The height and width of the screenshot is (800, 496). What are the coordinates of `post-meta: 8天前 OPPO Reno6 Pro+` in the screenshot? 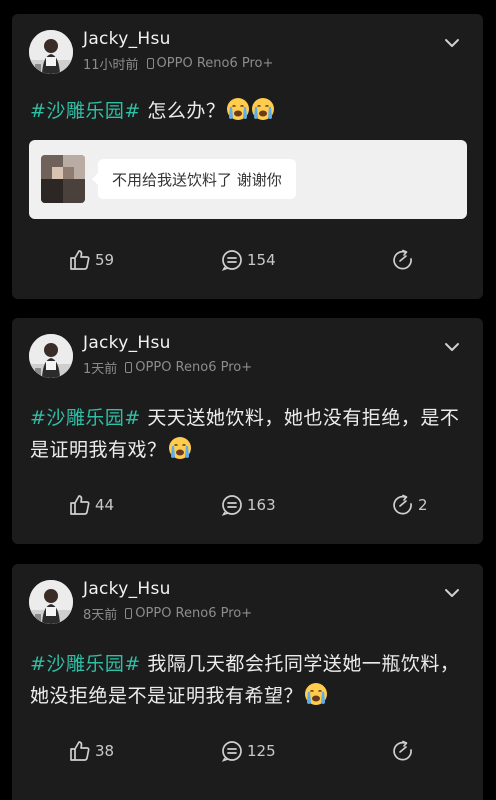 It's located at (167, 613).